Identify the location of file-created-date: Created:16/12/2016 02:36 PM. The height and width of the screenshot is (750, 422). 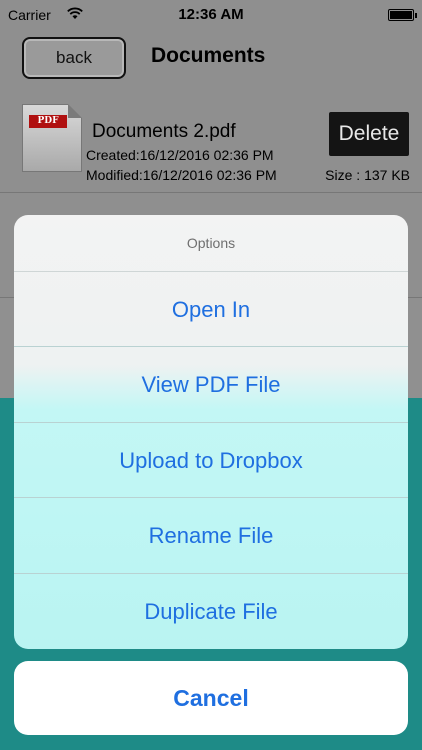
(180, 155).